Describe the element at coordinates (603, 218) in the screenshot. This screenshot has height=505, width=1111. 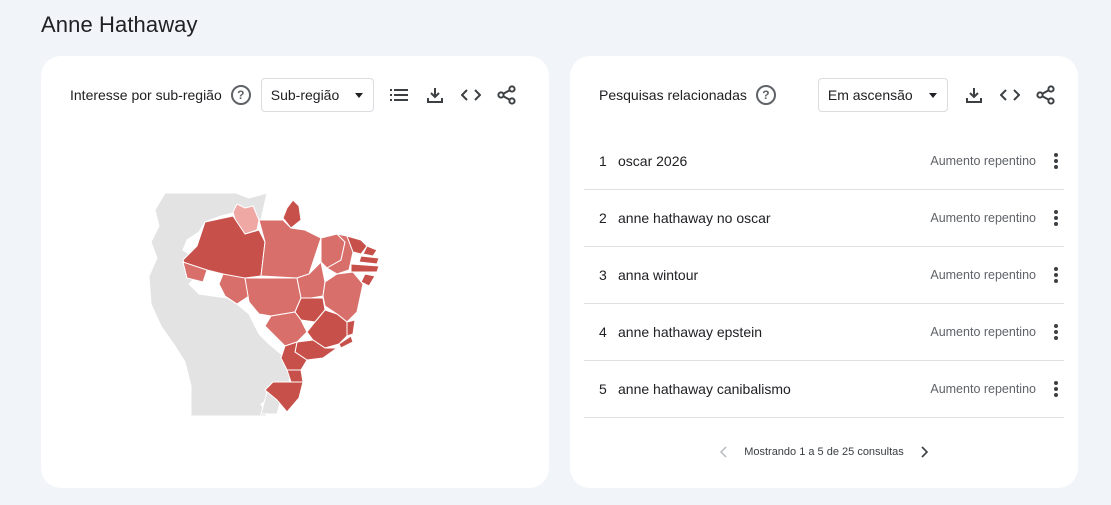
I see `query-rank: 2` at that location.